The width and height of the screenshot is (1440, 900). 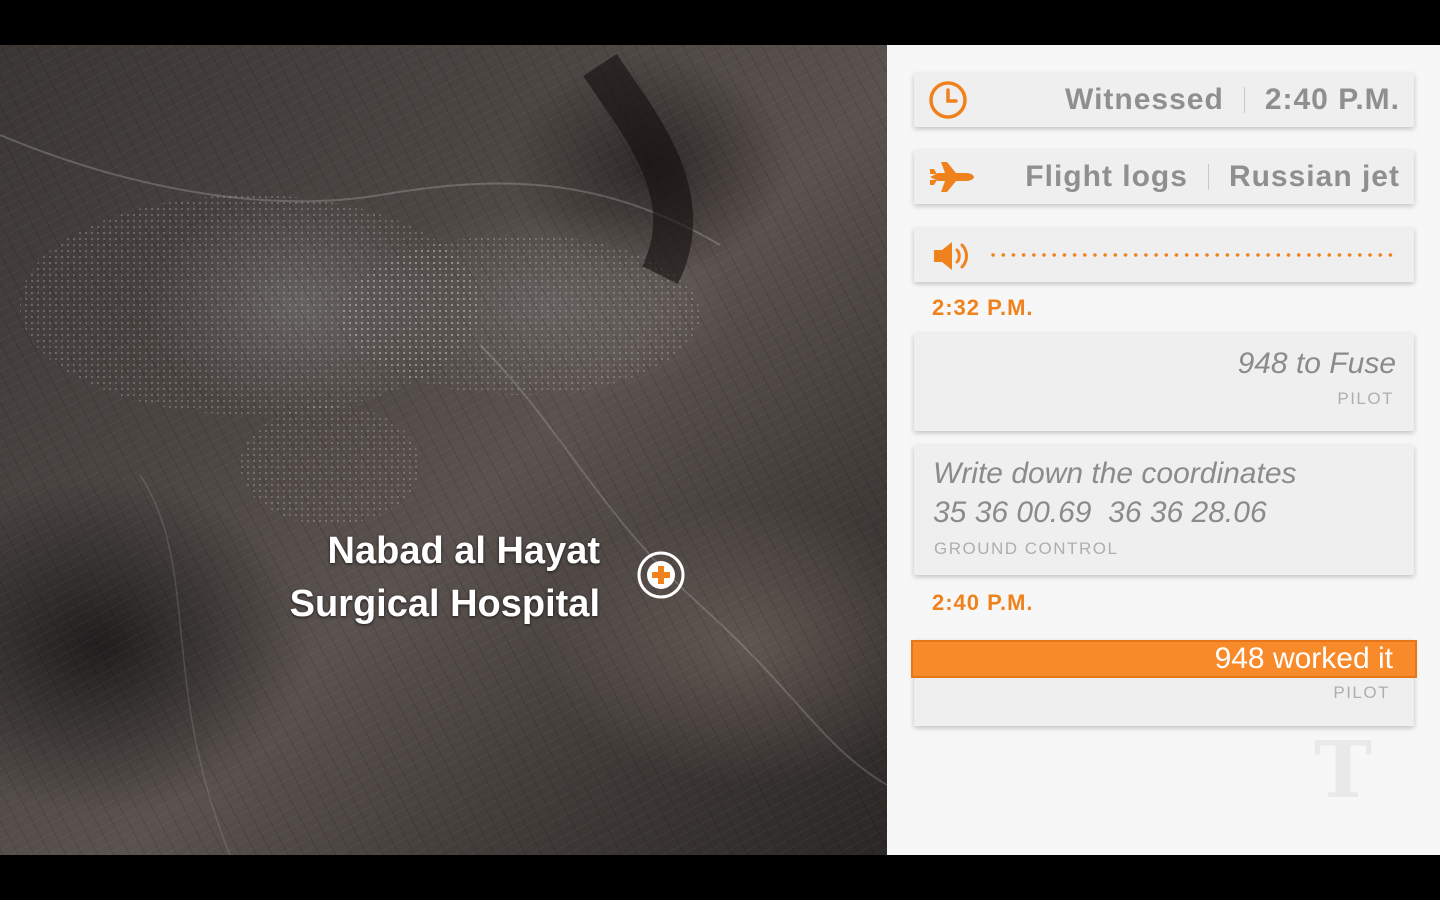 I want to click on witnessed-card: Witnessed 2:40 P.M., so click(x=1164, y=100).